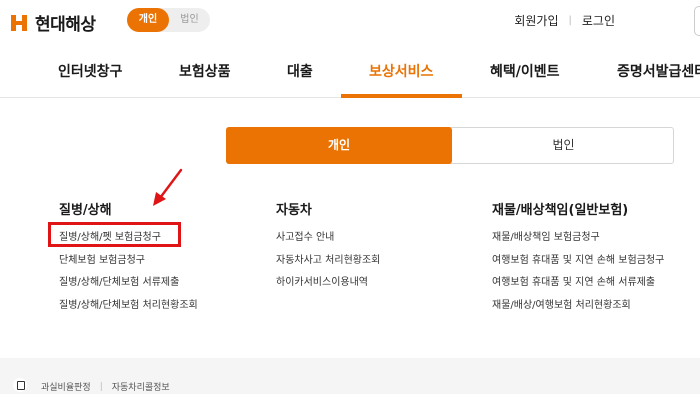  I want to click on side-widget-edge, so click(697, 21).